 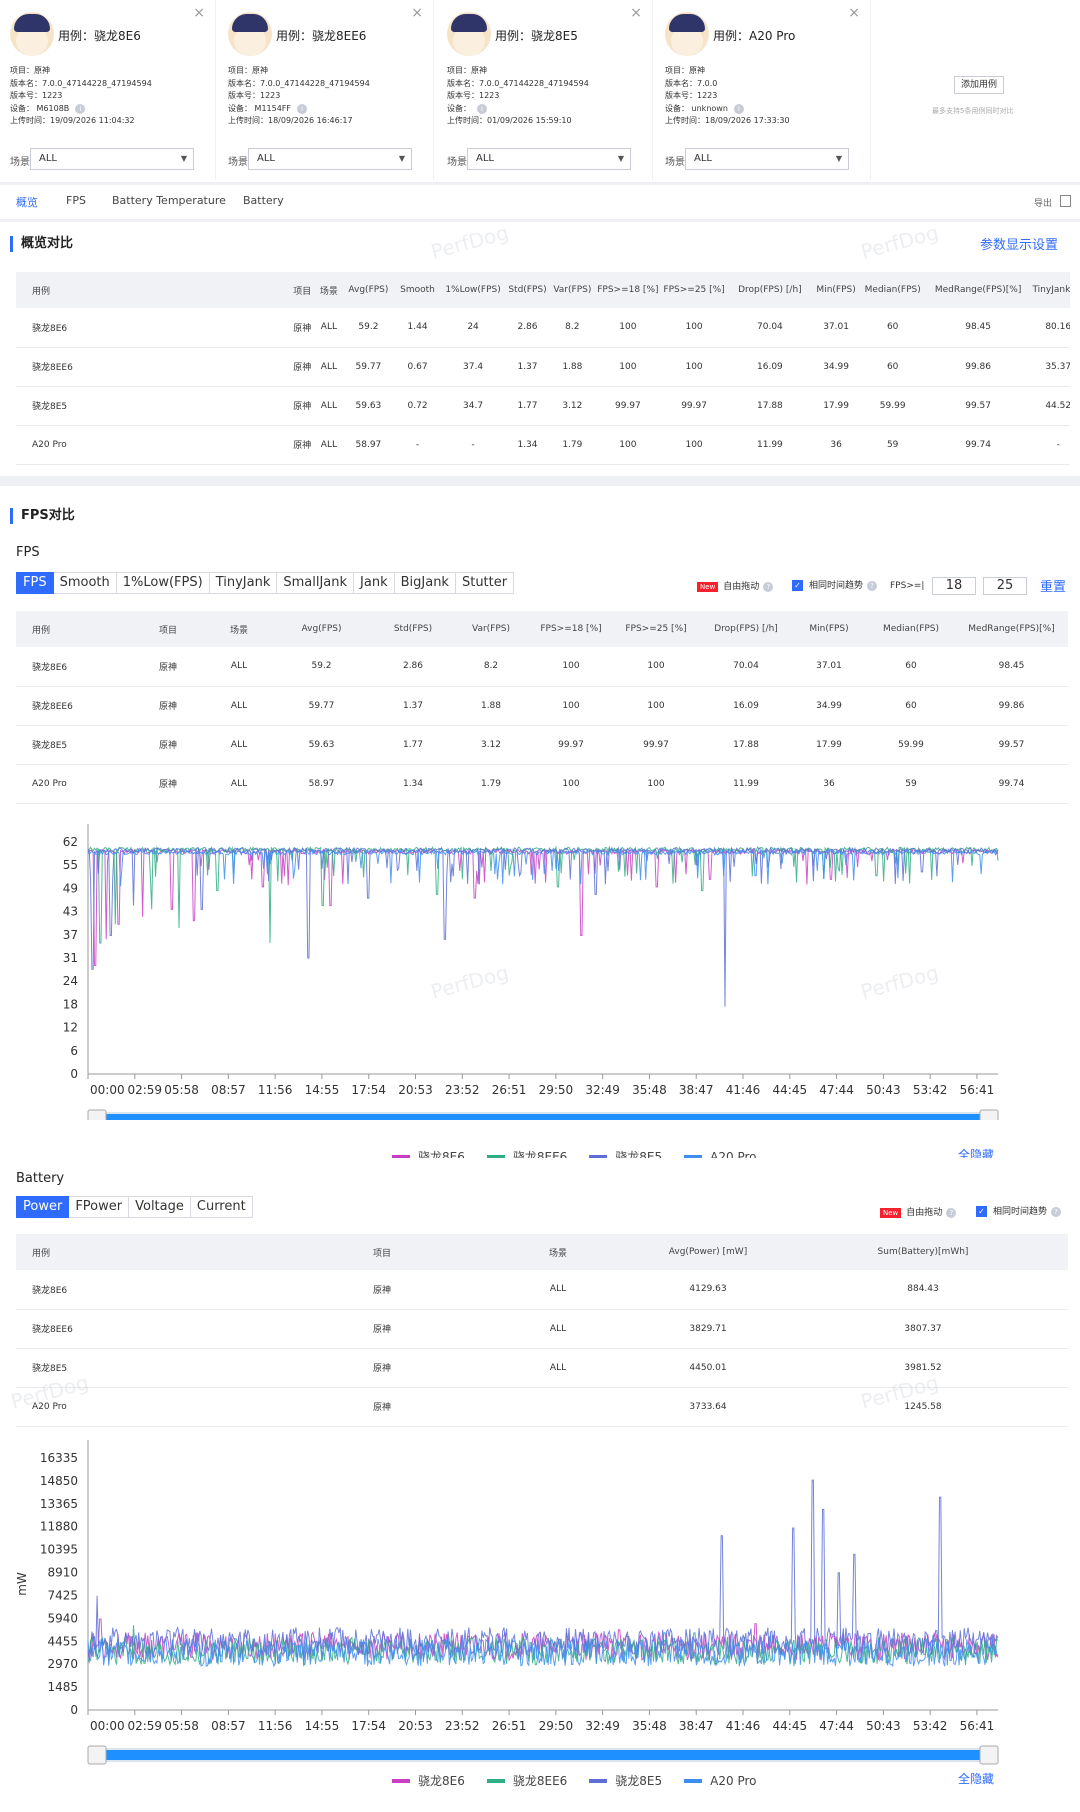 What do you see at coordinates (299, 83) in the screenshot?
I see `case-meta-line: 版本名：7.0.0_47144228_47194594` at bounding box center [299, 83].